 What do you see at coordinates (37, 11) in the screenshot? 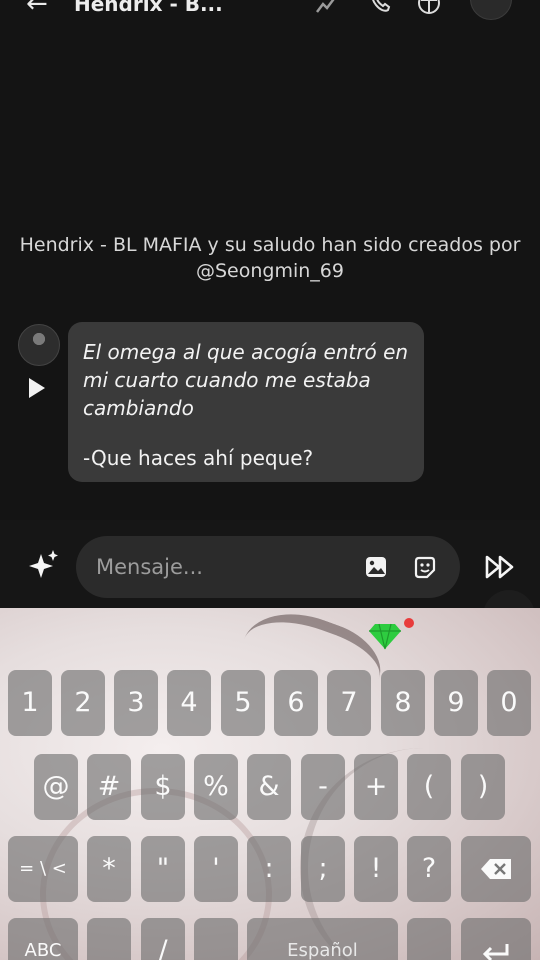
I see `back-arrow-icon: ←` at bounding box center [37, 11].